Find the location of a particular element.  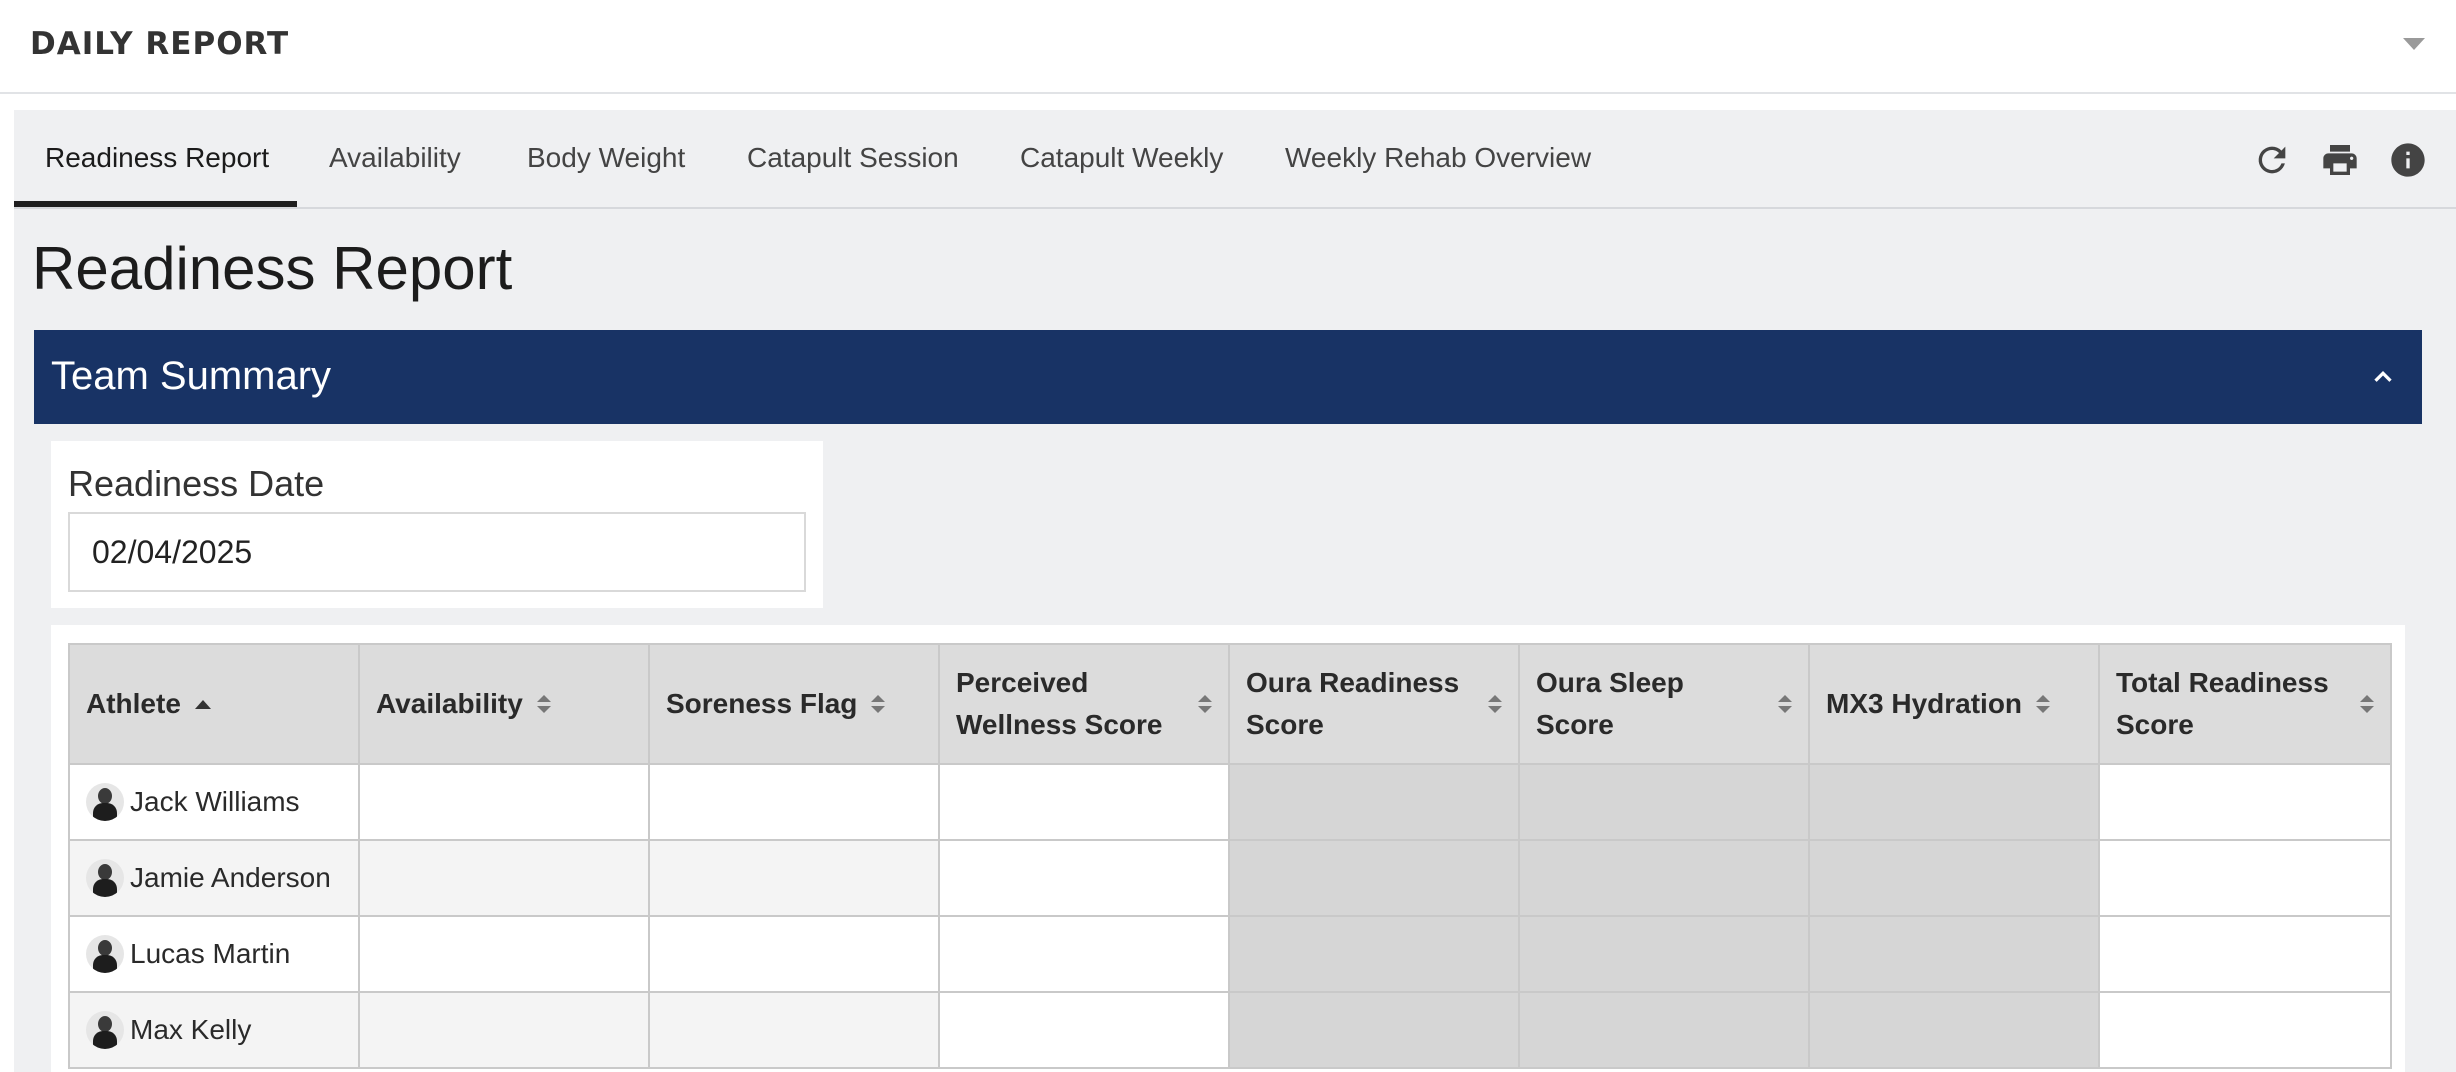

team-summary-header: Team Summary is located at coordinates (1228, 377).